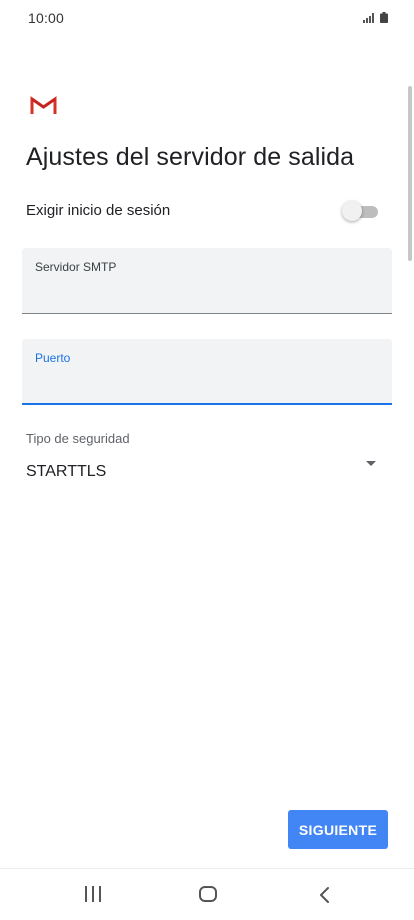  I want to click on security-type-dropdown: STARTTLS, so click(202, 471).